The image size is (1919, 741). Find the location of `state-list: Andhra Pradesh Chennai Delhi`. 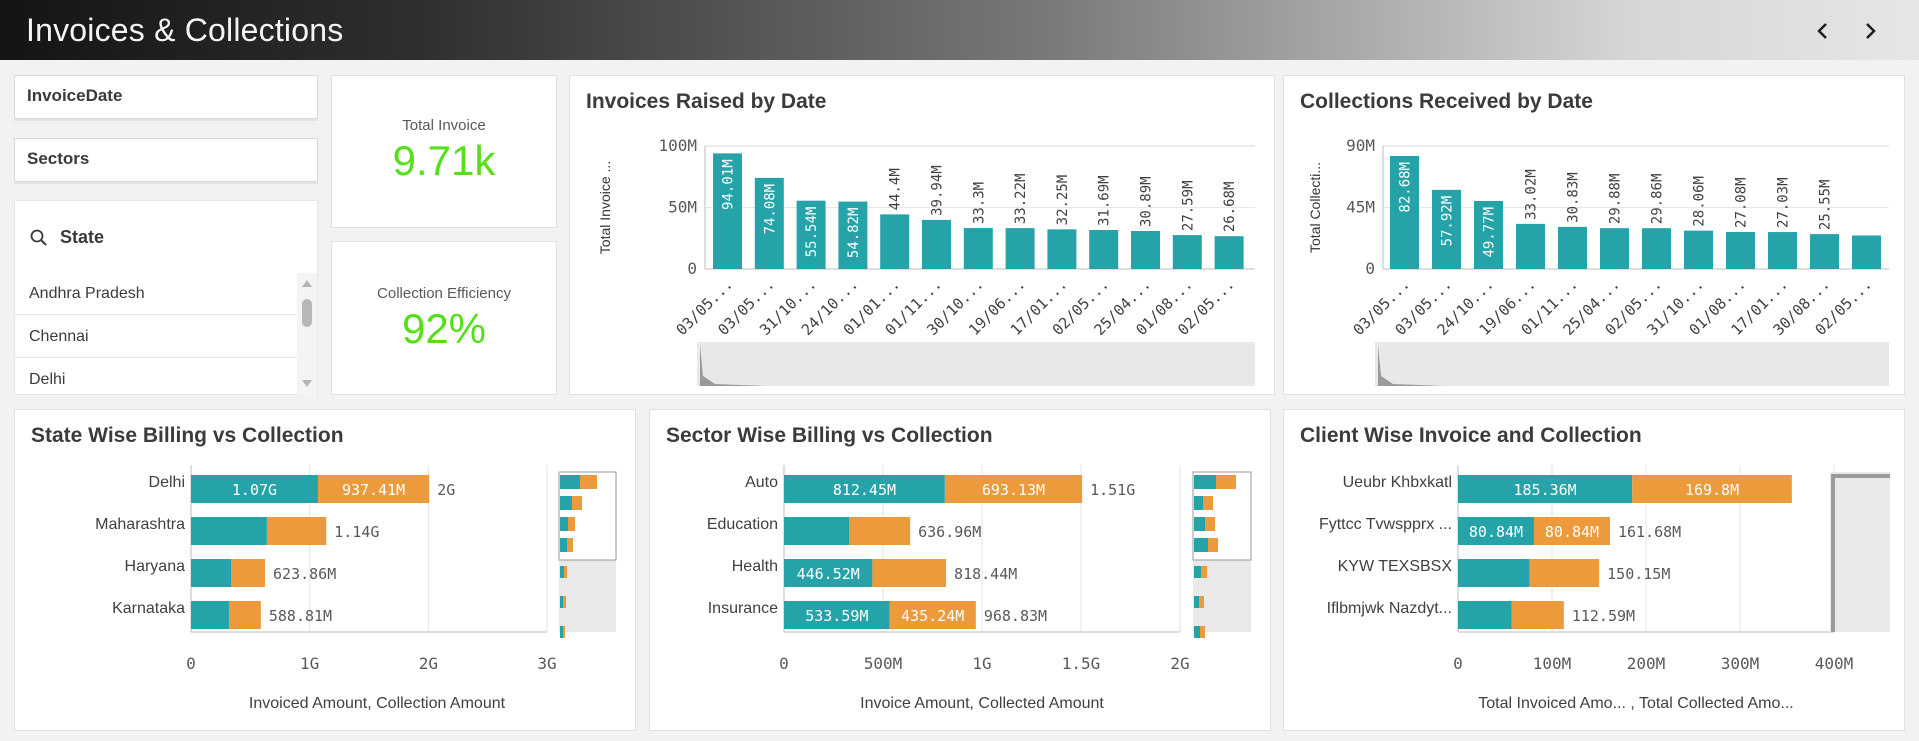

state-list: Andhra Pradesh Chennai Delhi is located at coordinates (156, 334).